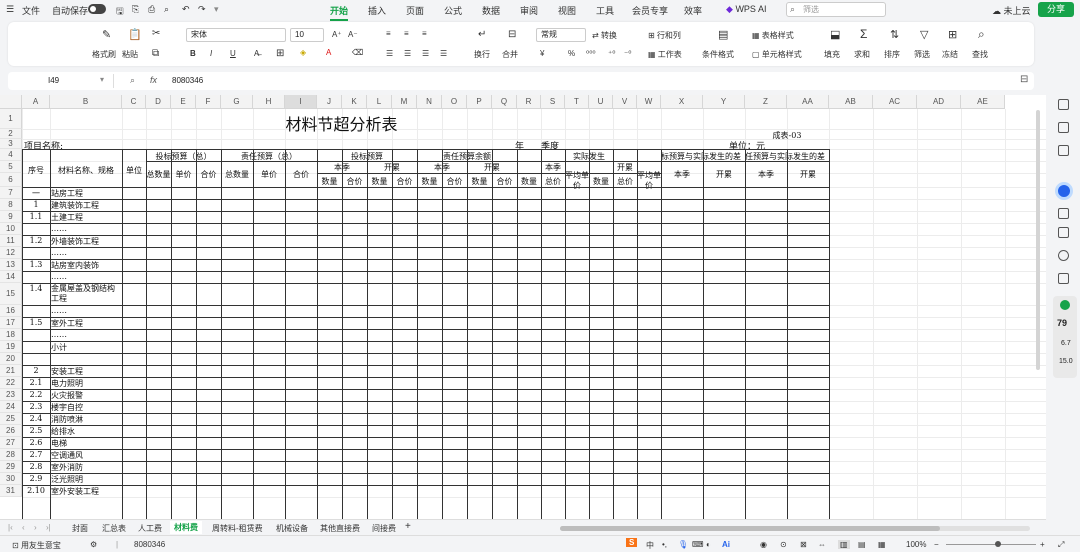 This screenshot has height=552, width=1080. I want to click on name-box: I49, so click(62, 81).